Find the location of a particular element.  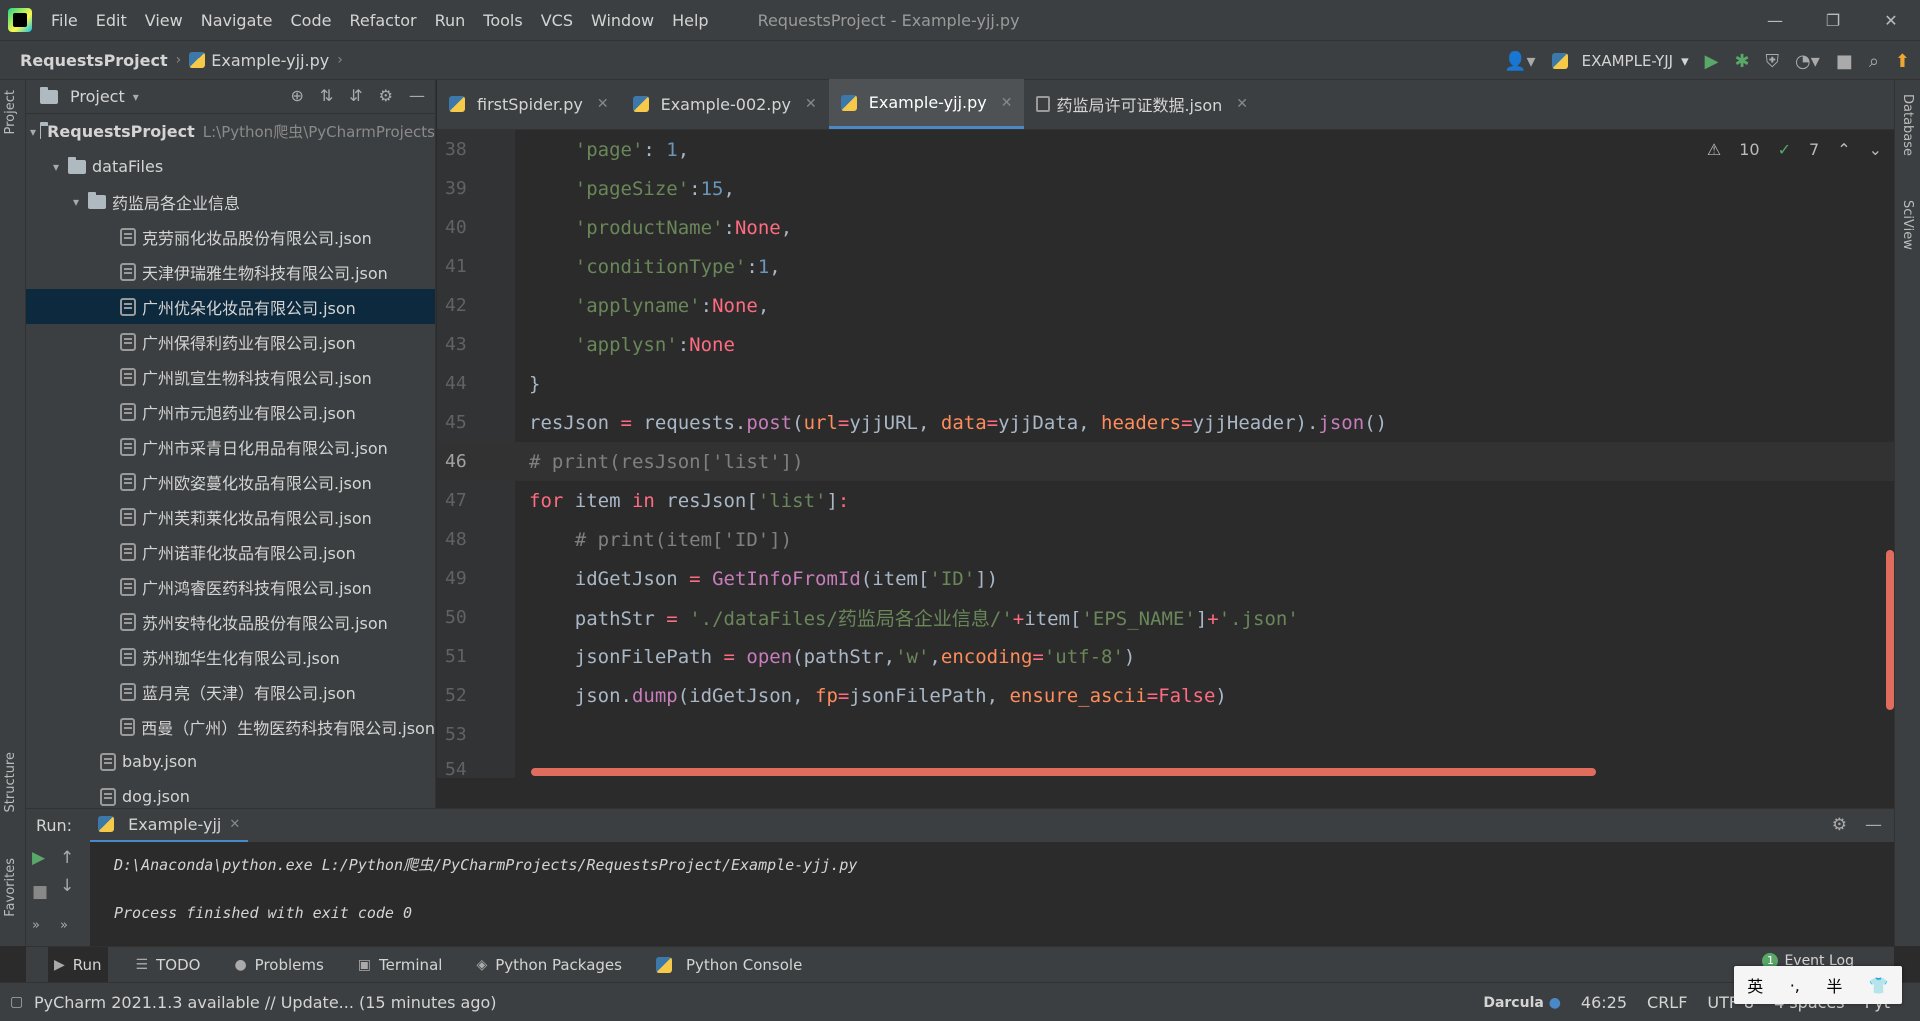

ime-punctuation: ·, is located at coordinates (1795, 985).